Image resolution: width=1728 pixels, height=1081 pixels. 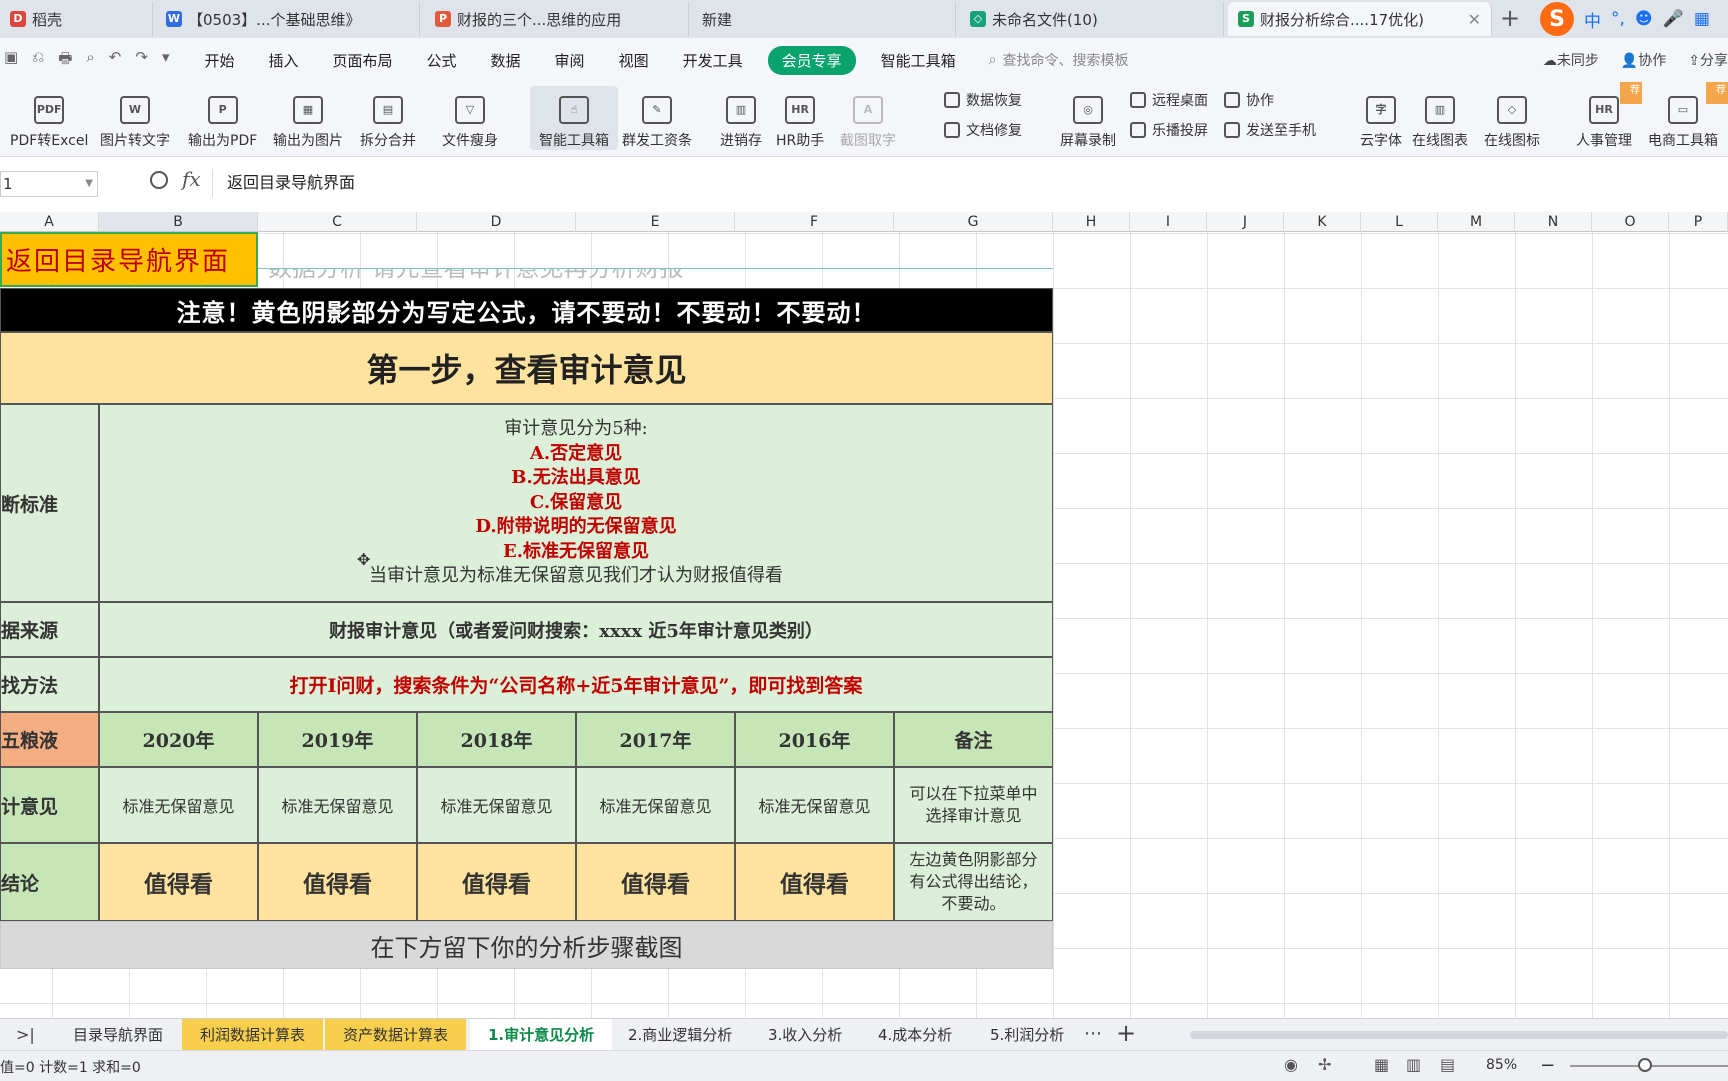 What do you see at coordinates (713, 60) in the screenshot?
I see `menu-developer: 开发工具` at bounding box center [713, 60].